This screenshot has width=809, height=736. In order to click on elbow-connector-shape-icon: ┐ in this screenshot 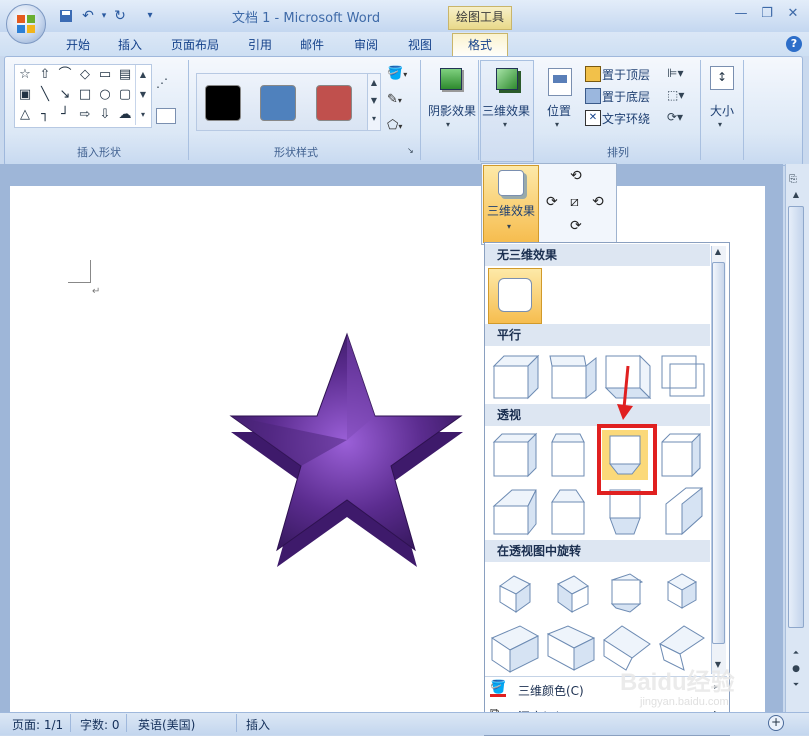, I will do `click(45, 115)`.